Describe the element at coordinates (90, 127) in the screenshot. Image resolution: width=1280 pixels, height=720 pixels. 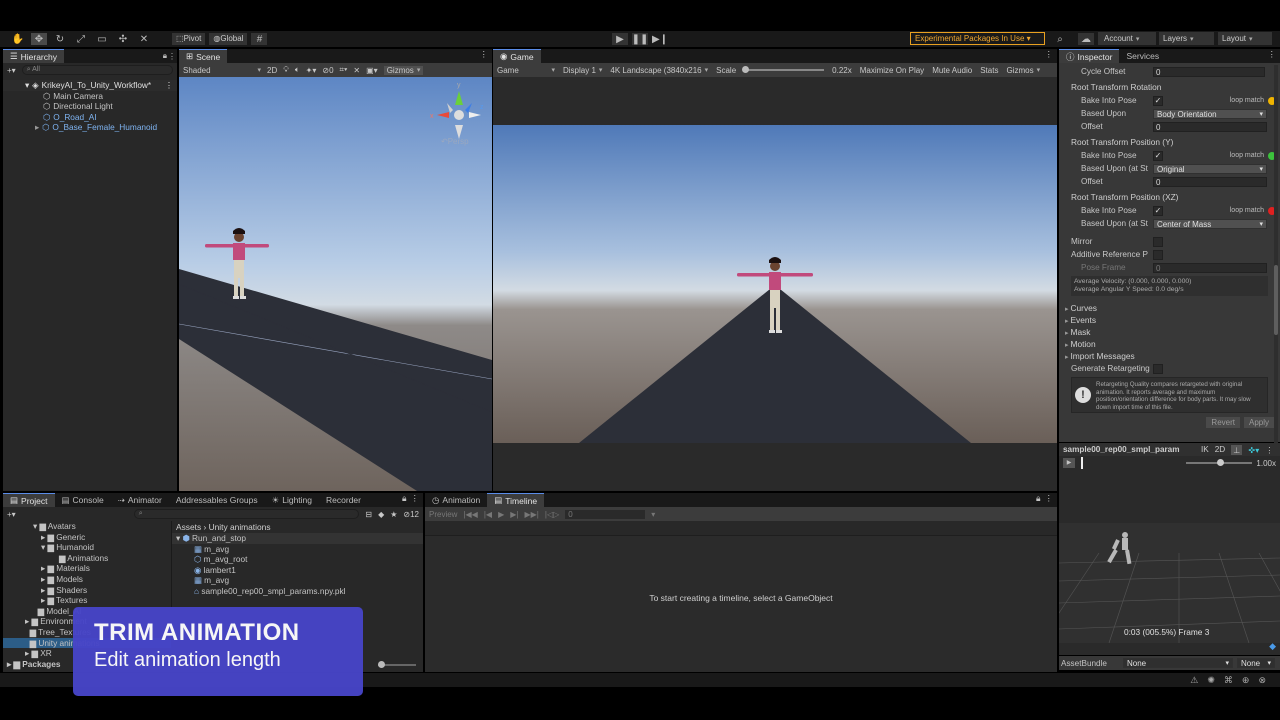
I see `hierarchy-item-female-humanoid: ▸ ⬡ O_Base_Female_Humanoid` at that location.